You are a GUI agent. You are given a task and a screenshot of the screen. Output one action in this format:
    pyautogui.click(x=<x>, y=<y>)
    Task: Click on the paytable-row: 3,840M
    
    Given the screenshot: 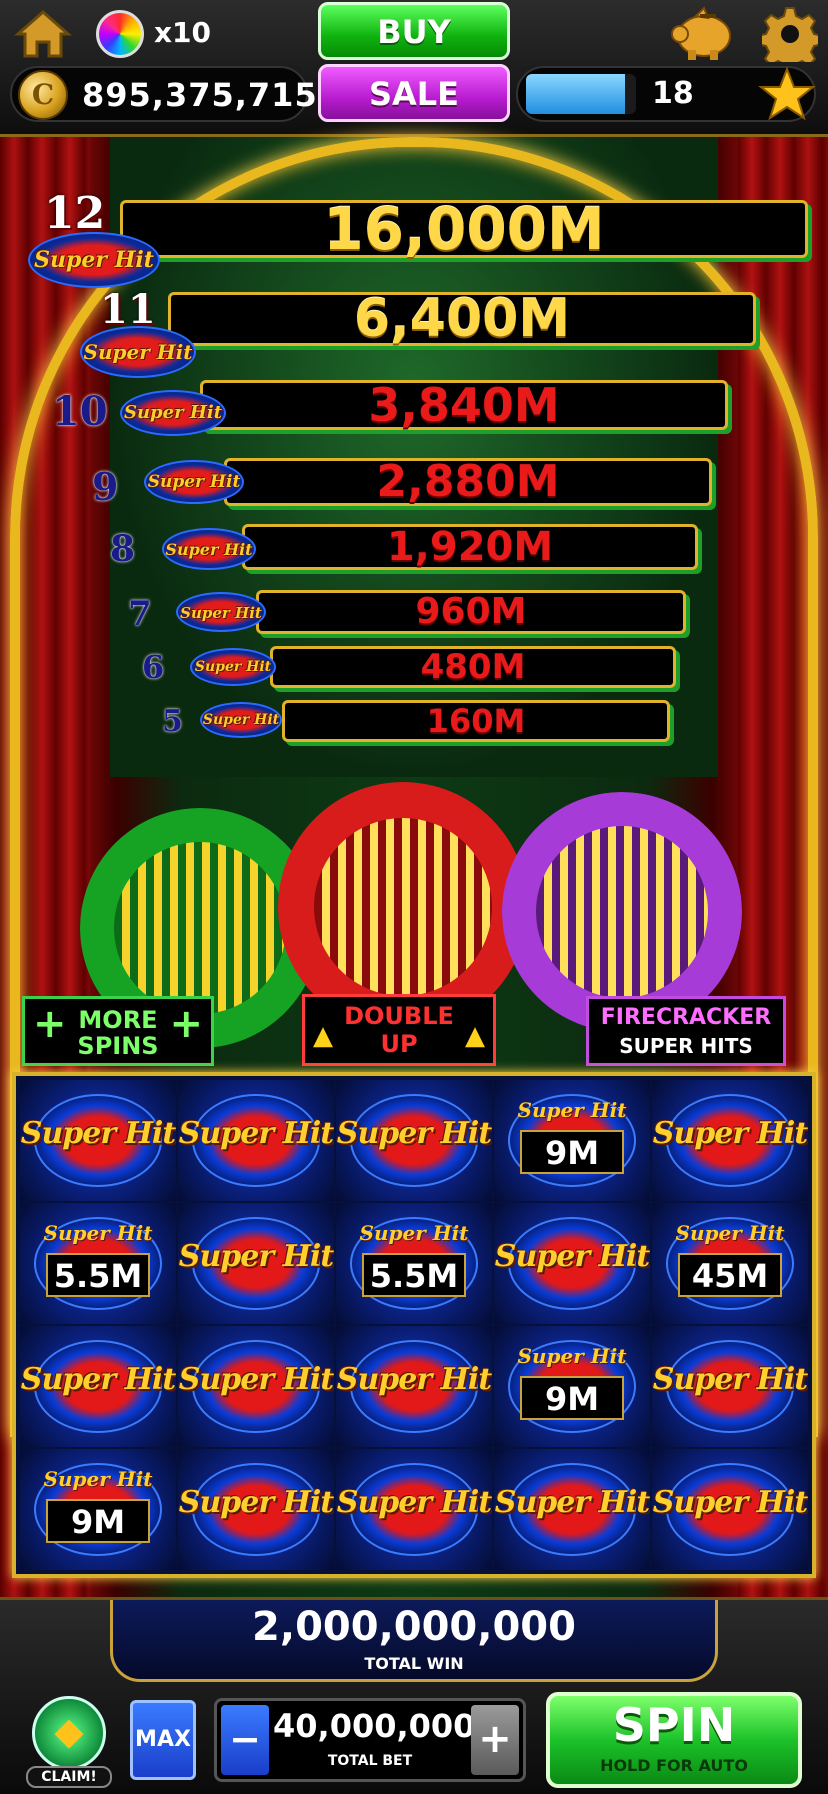 What is the action you would take?
    pyautogui.click(x=464, y=405)
    